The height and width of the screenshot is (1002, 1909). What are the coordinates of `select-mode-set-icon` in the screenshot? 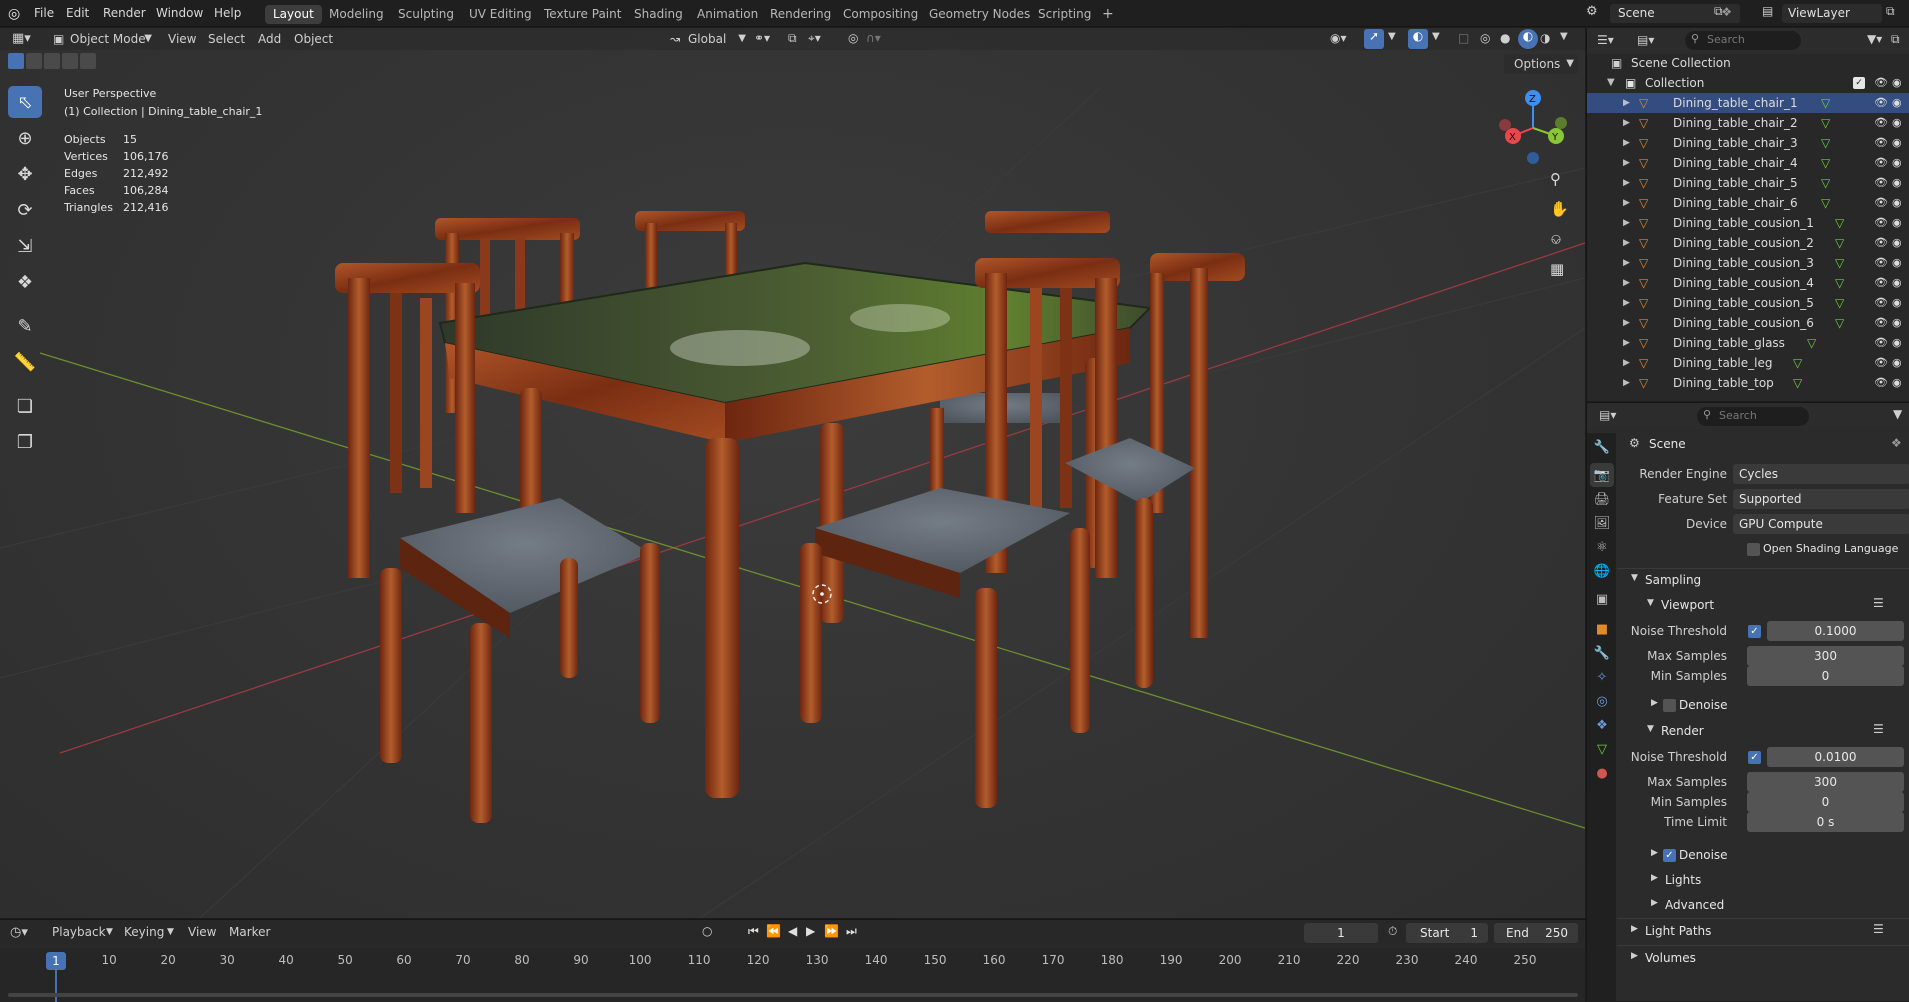 It's located at (16, 61).